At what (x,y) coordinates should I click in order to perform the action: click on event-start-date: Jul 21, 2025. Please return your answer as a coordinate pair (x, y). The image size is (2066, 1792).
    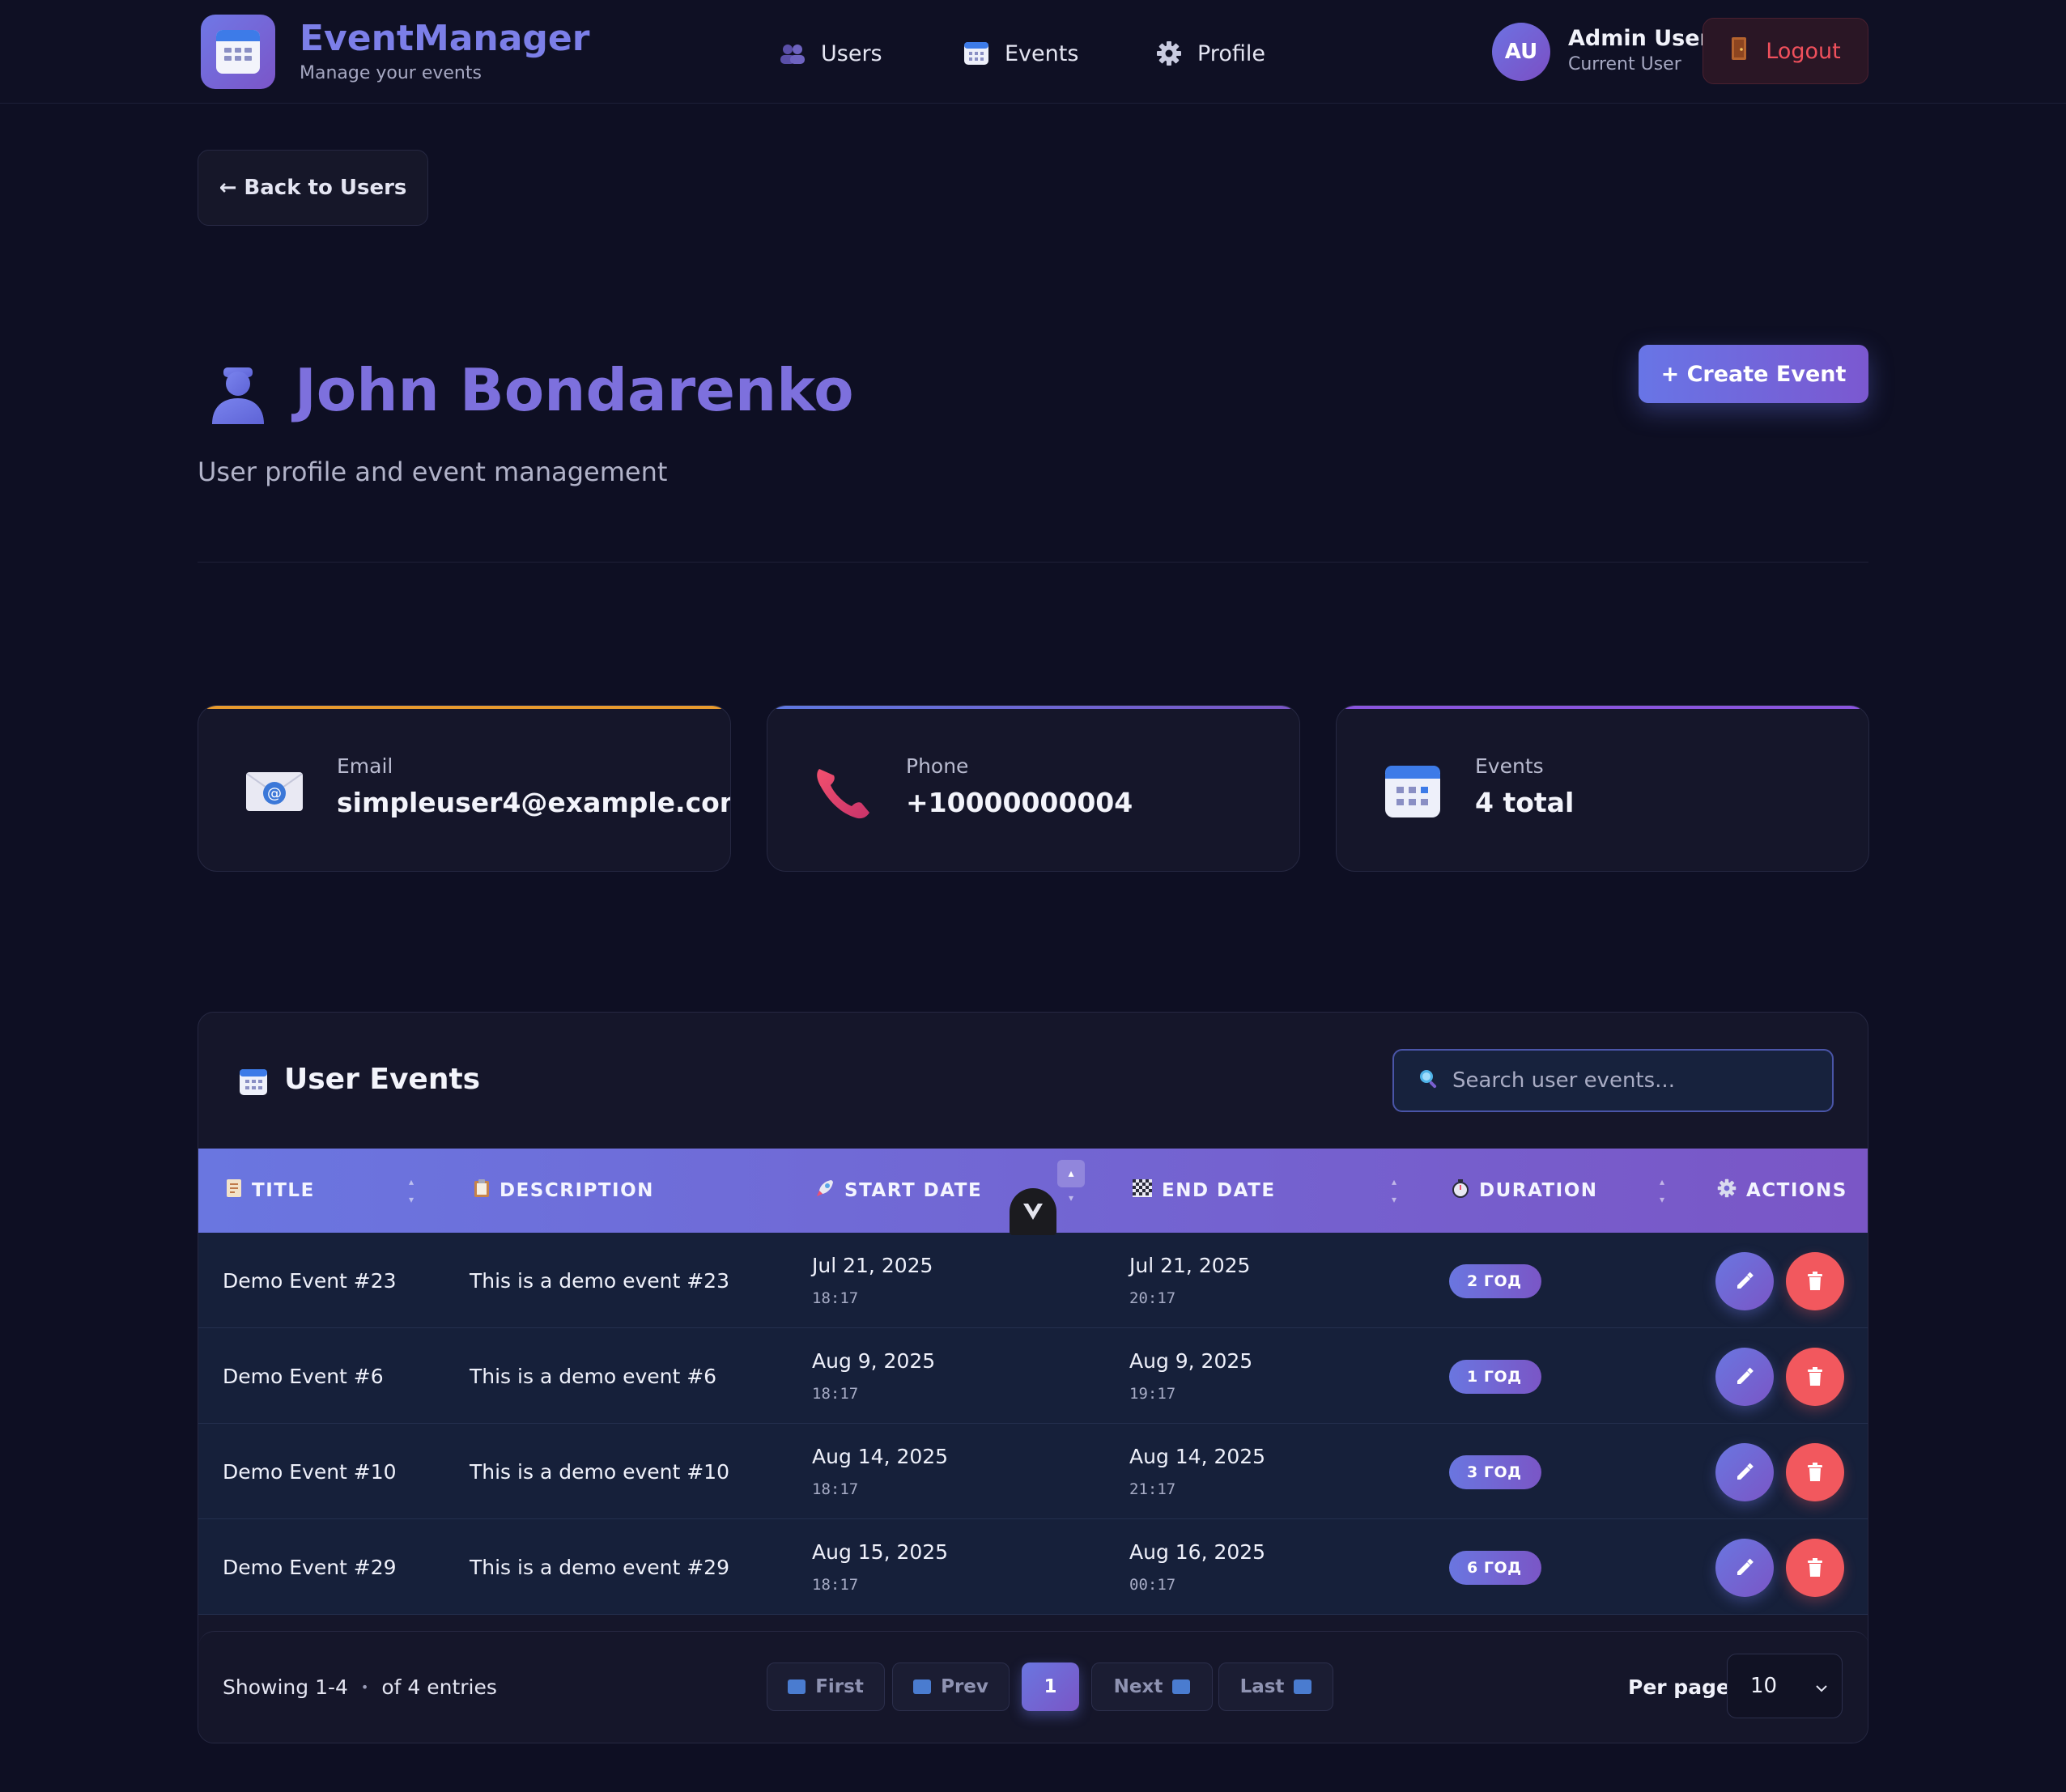
    Looking at the image, I should click on (872, 1265).